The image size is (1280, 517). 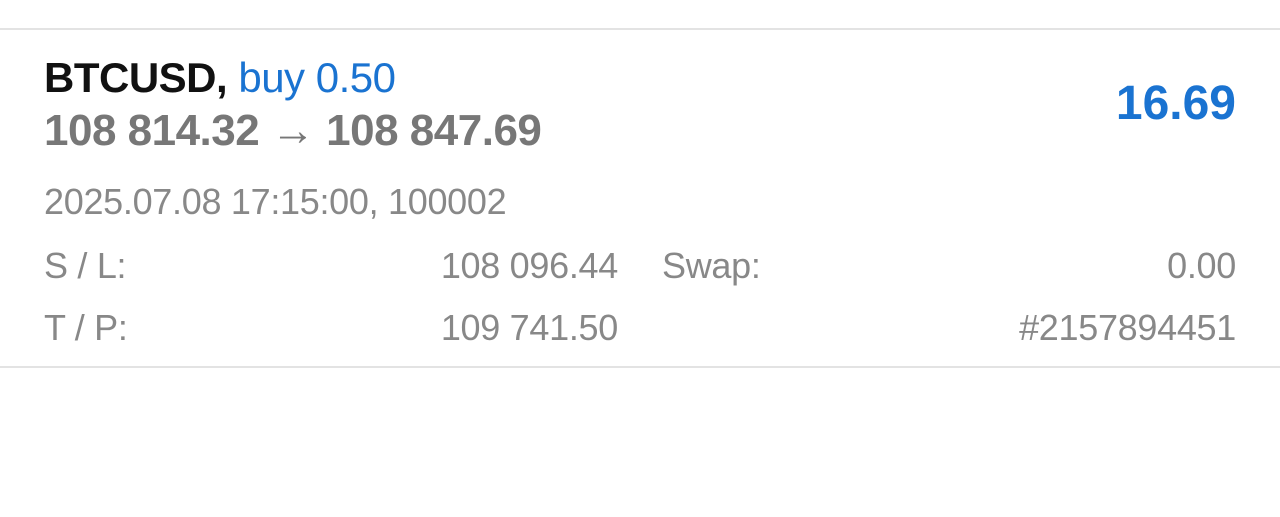 What do you see at coordinates (317, 77) in the screenshot?
I see `trade-type-label: buy 0.50` at bounding box center [317, 77].